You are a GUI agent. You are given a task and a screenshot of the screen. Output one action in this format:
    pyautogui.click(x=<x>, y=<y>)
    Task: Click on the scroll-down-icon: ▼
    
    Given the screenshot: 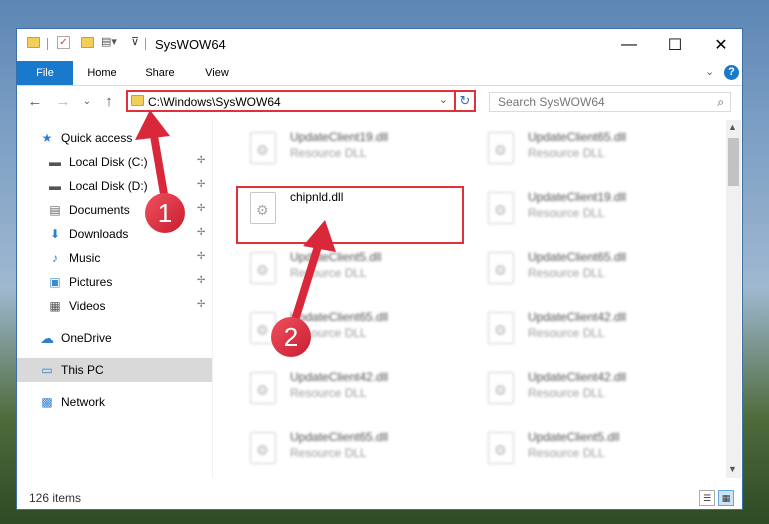 What is the action you would take?
    pyautogui.click(x=732, y=469)
    